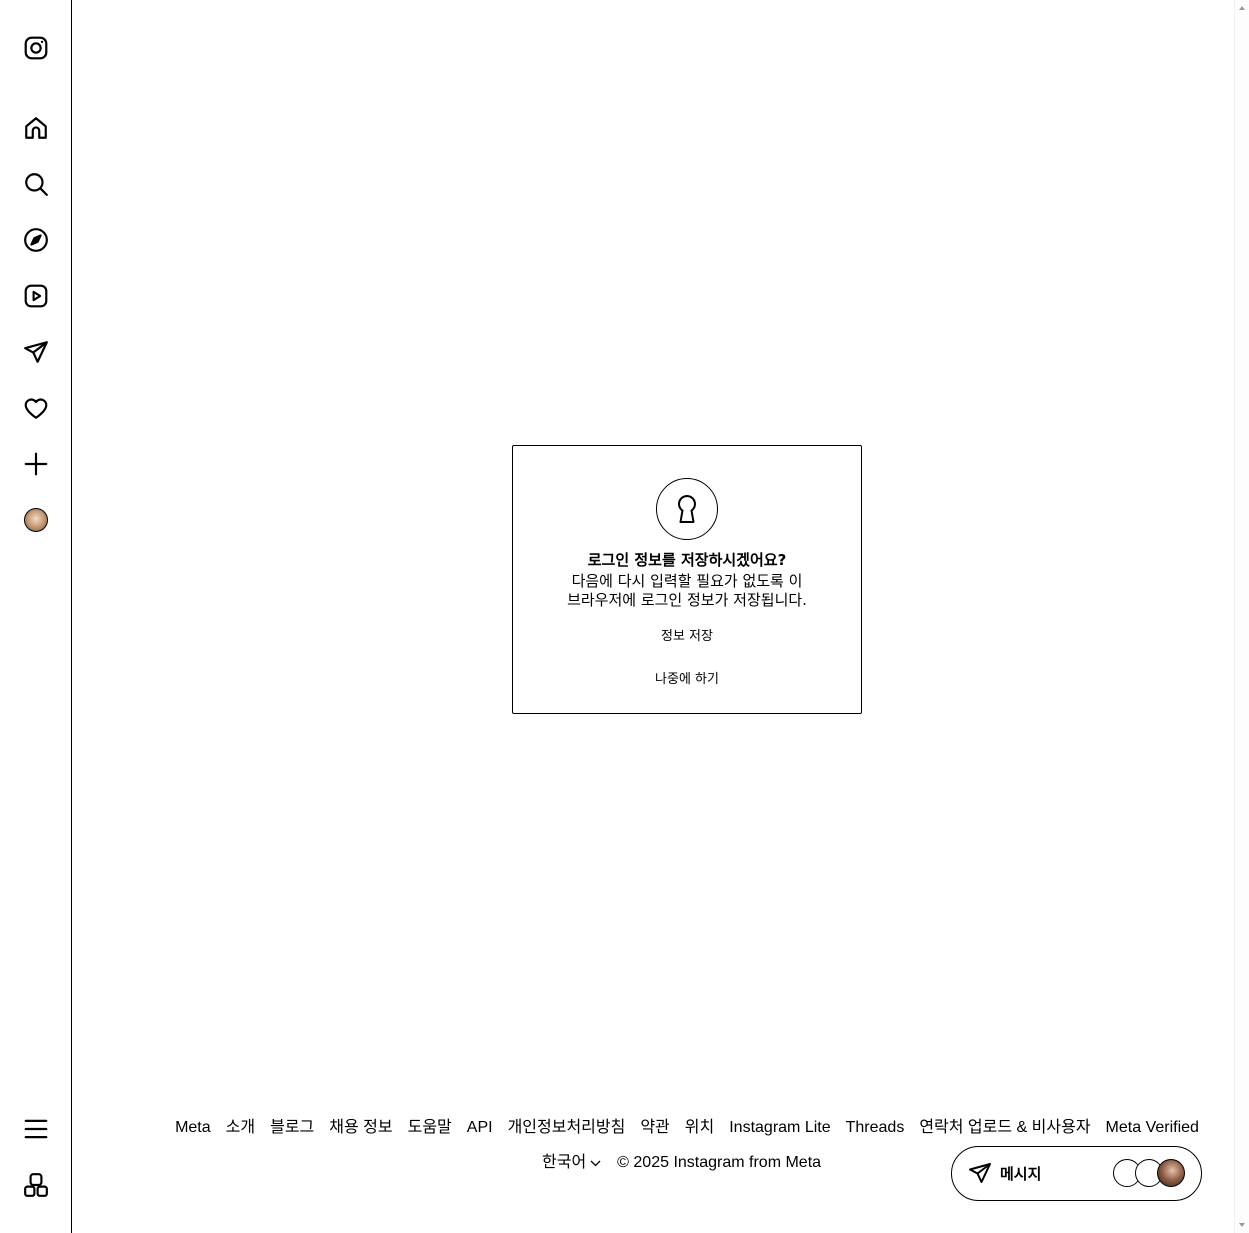 The width and height of the screenshot is (1249, 1233). Describe the element at coordinates (36, 1129) in the screenshot. I see `menu-icon` at that location.